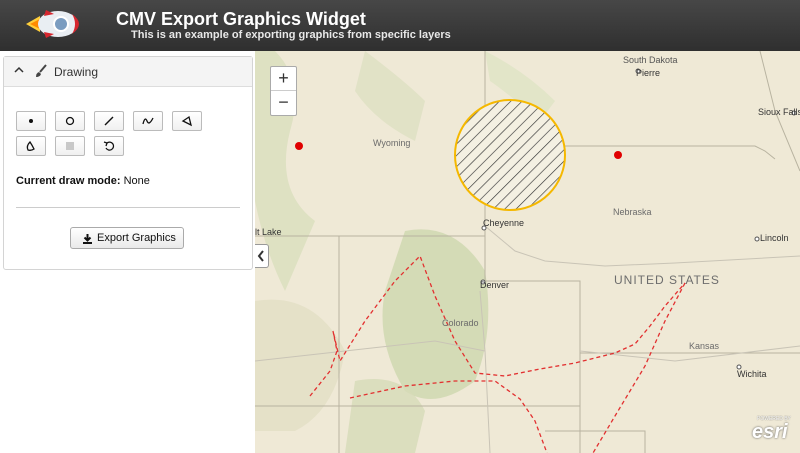 The image size is (800, 453). What do you see at coordinates (774, 238) in the screenshot?
I see `map-label-lincoln: Lincoln` at bounding box center [774, 238].